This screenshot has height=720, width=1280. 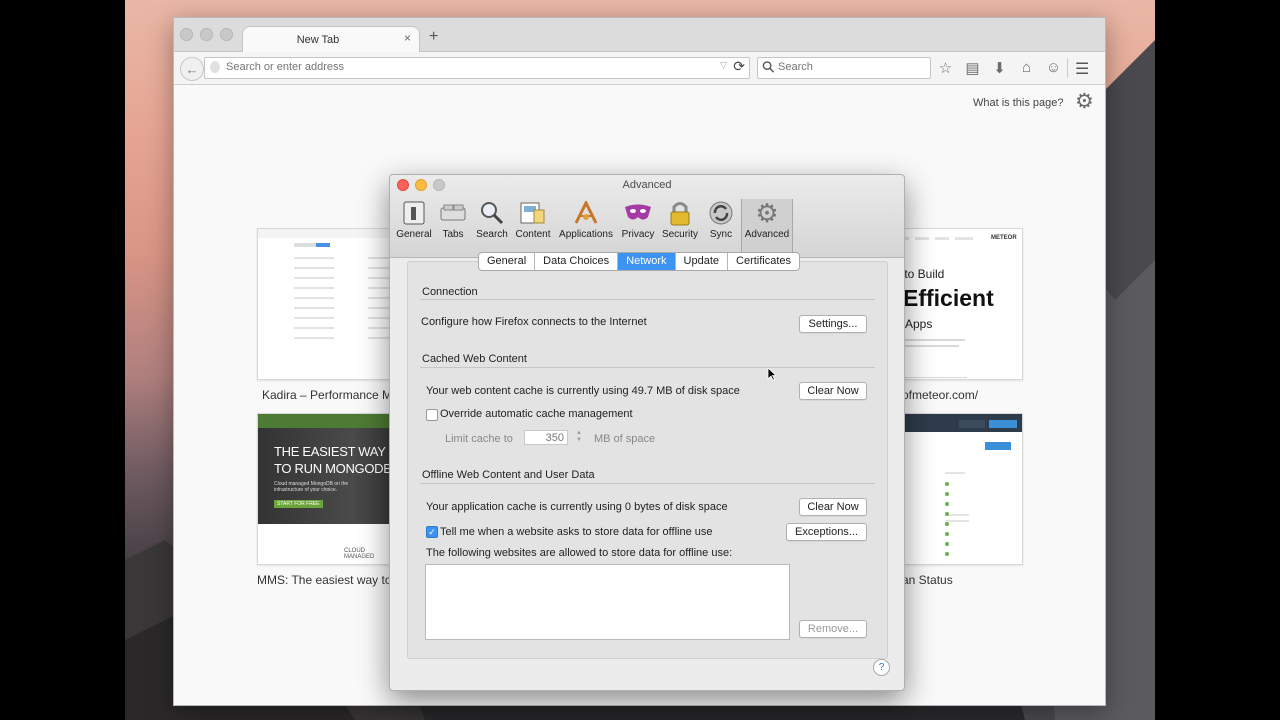 What do you see at coordinates (333, 468) in the screenshot?
I see `tile-mongo-heading2: TO RUN MONGODB` at bounding box center [333, 468].